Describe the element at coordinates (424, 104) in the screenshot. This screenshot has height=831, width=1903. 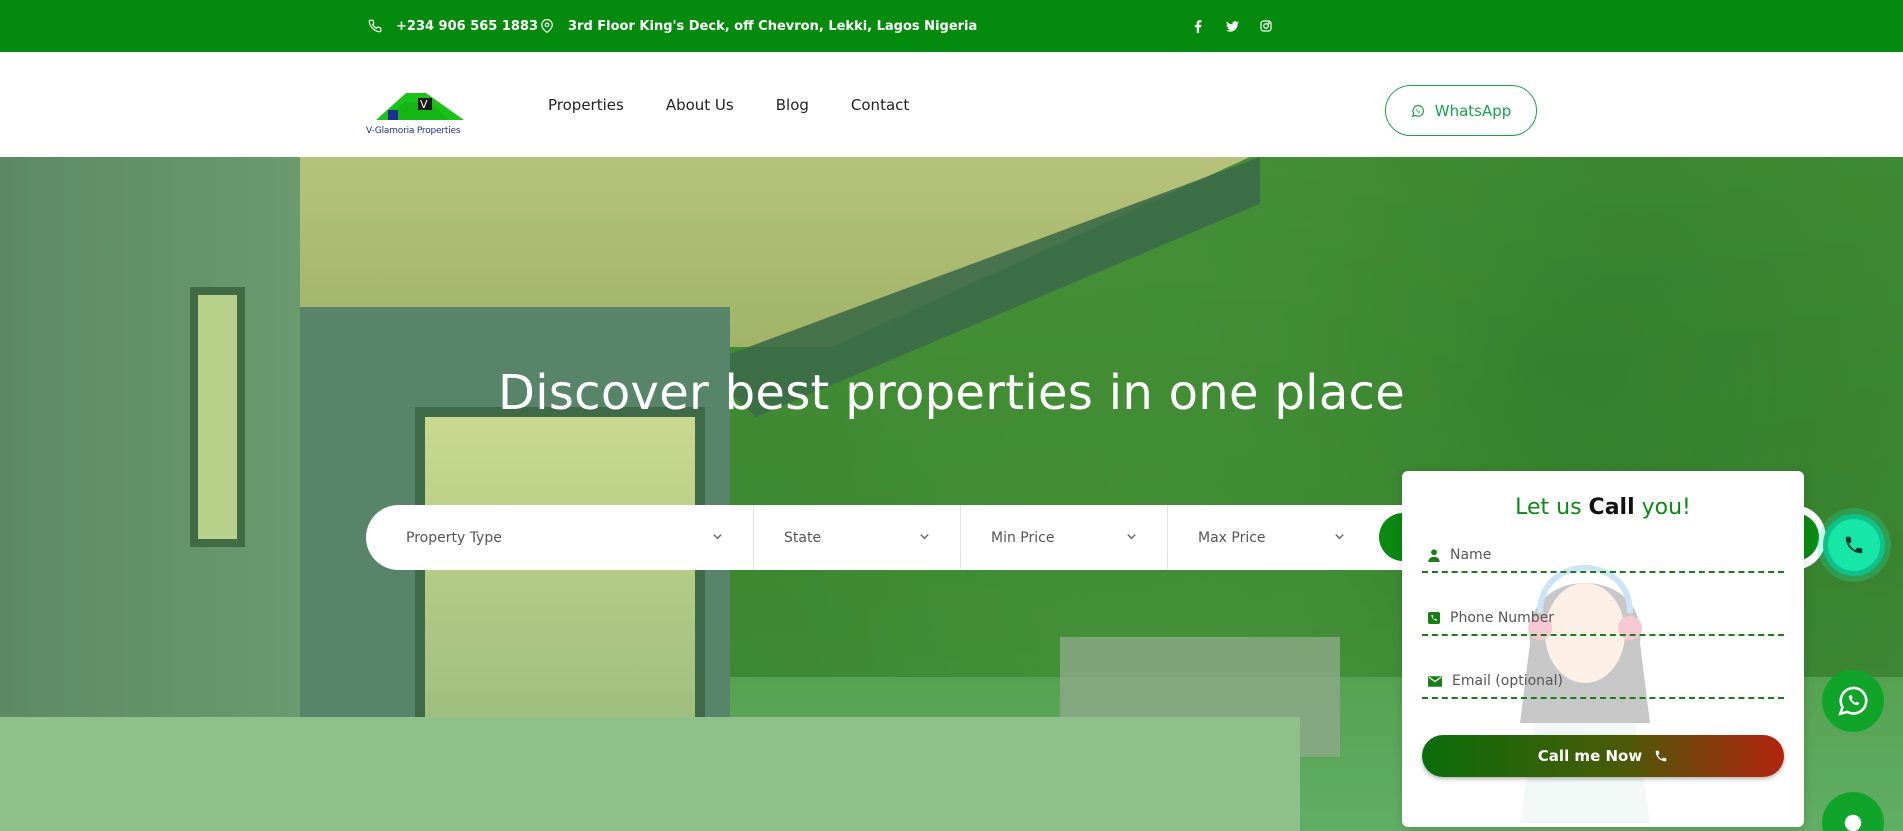
I see `svg-text: V` at that location.